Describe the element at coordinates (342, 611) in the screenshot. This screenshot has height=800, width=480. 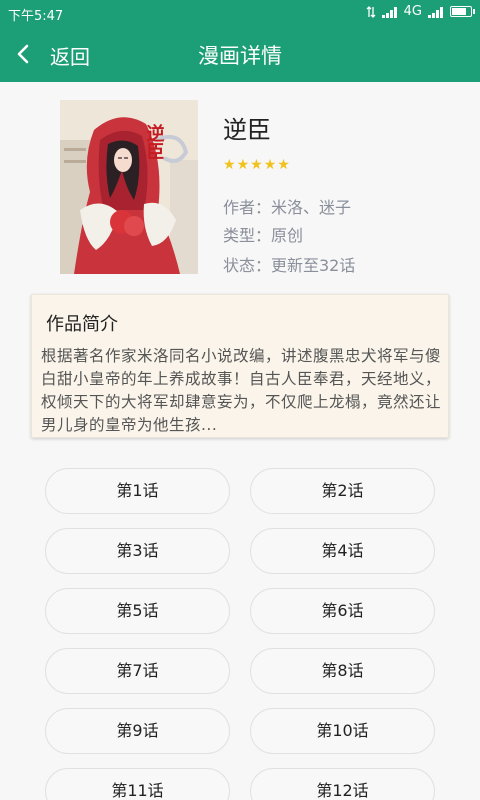
I see `chapter-button-6: 第6话` at that location.